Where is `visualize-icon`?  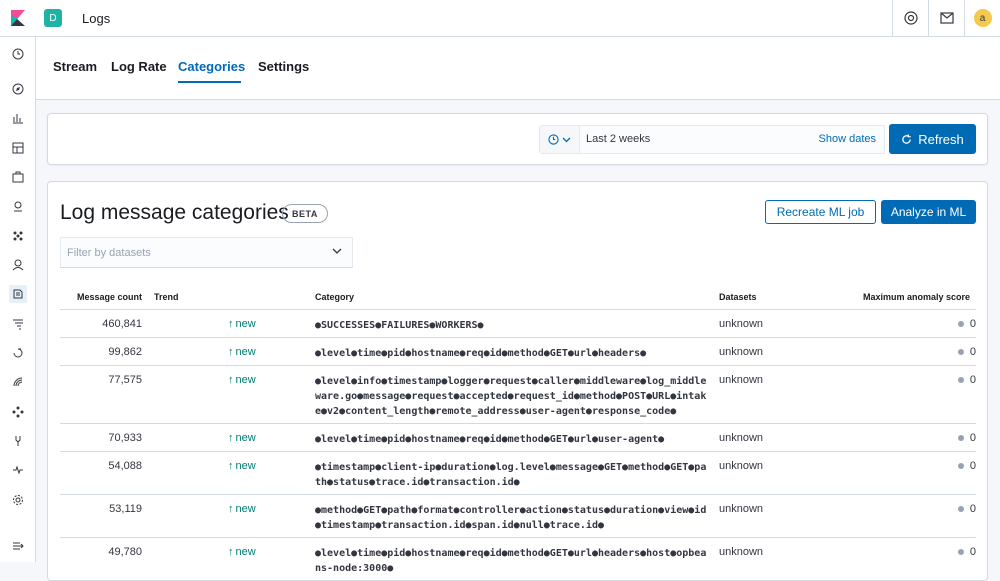 visualize-icon is located at coordinates (18, 118).